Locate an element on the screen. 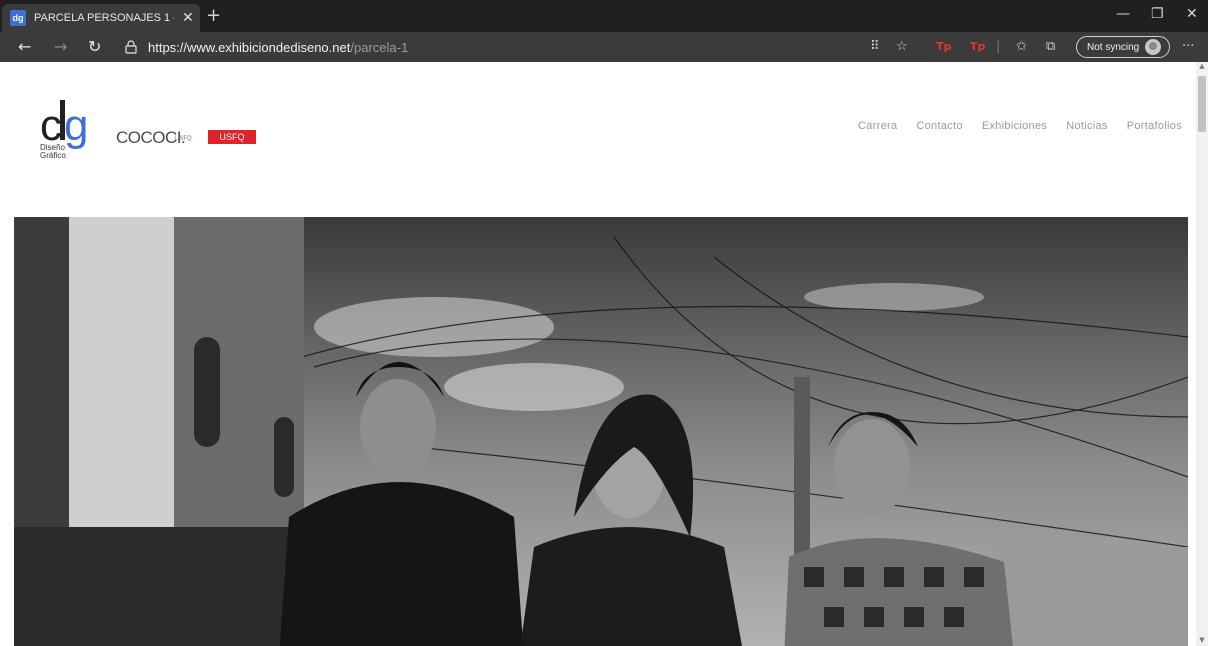  cococi-sublabel: USFQ is located at coordinates (183, 139).